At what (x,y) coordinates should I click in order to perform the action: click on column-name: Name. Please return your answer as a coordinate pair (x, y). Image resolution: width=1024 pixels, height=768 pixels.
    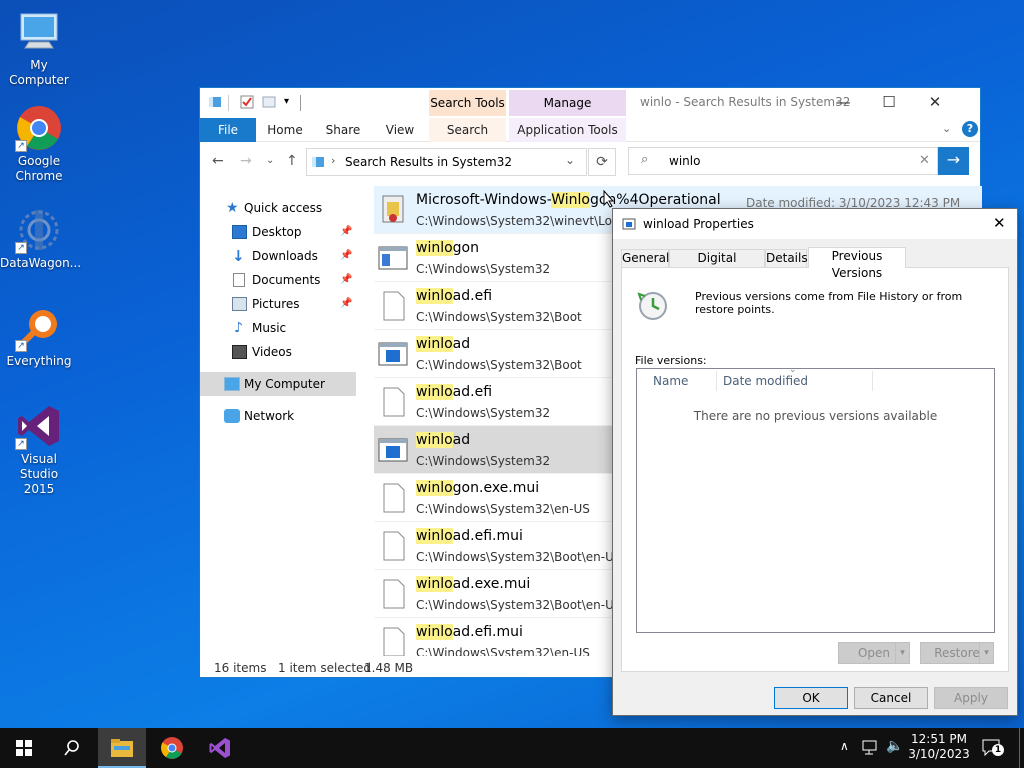
    Looking at the image, I should click on (683, 381).